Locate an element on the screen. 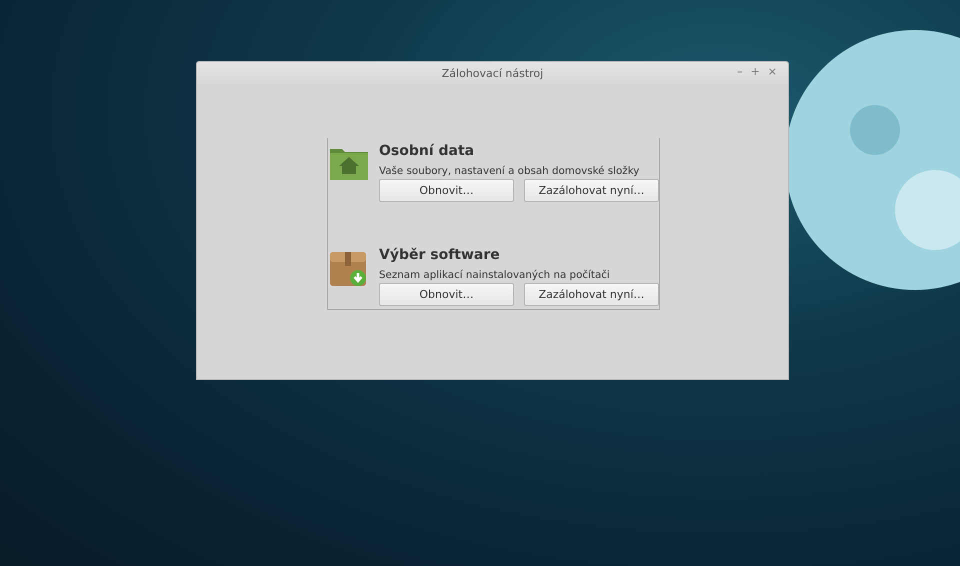 The image size is (960, 566). section-title: Výběr software is located at coordinates (440, 255).